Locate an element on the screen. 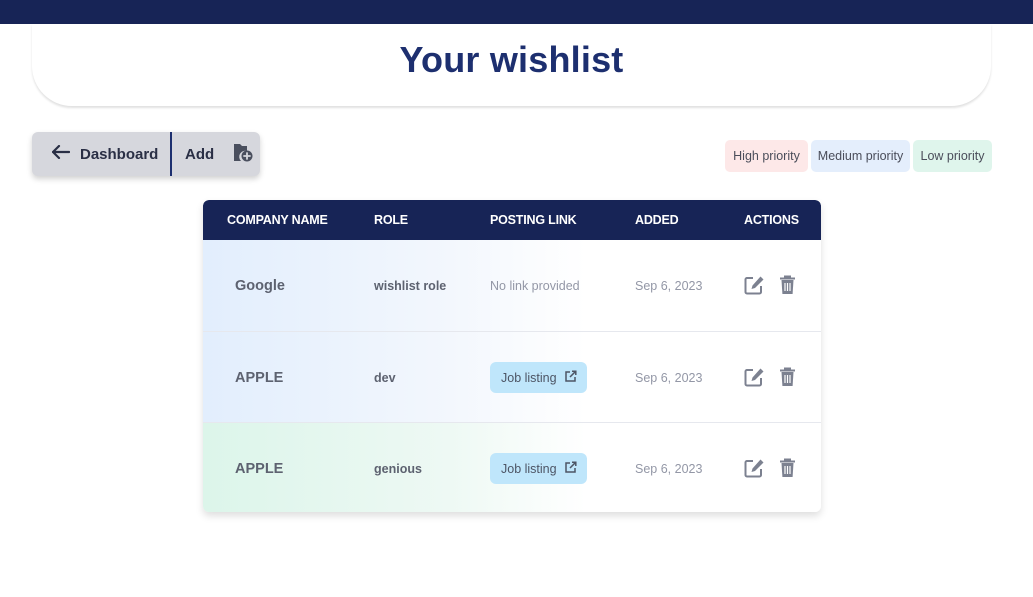 The image size is (1033, 597). company-name: Google is located at coordinates (260, 286).